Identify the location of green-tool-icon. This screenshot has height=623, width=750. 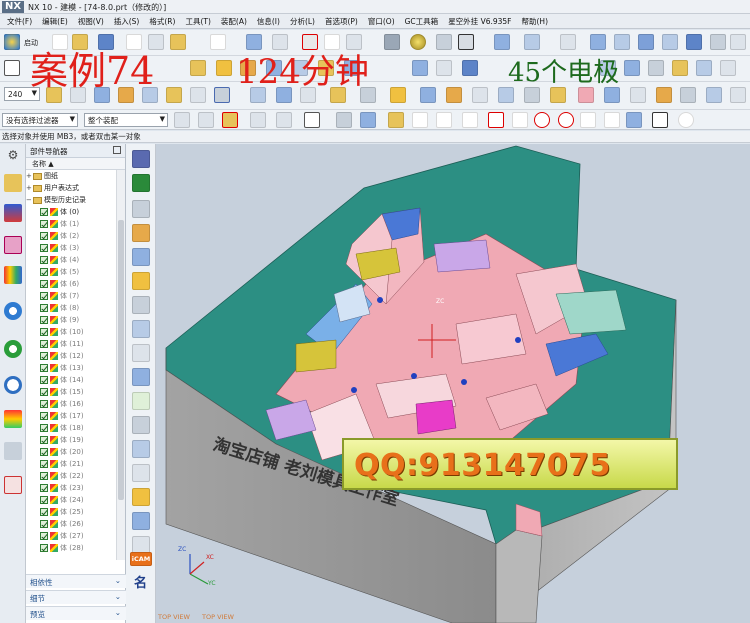
(141, 183).